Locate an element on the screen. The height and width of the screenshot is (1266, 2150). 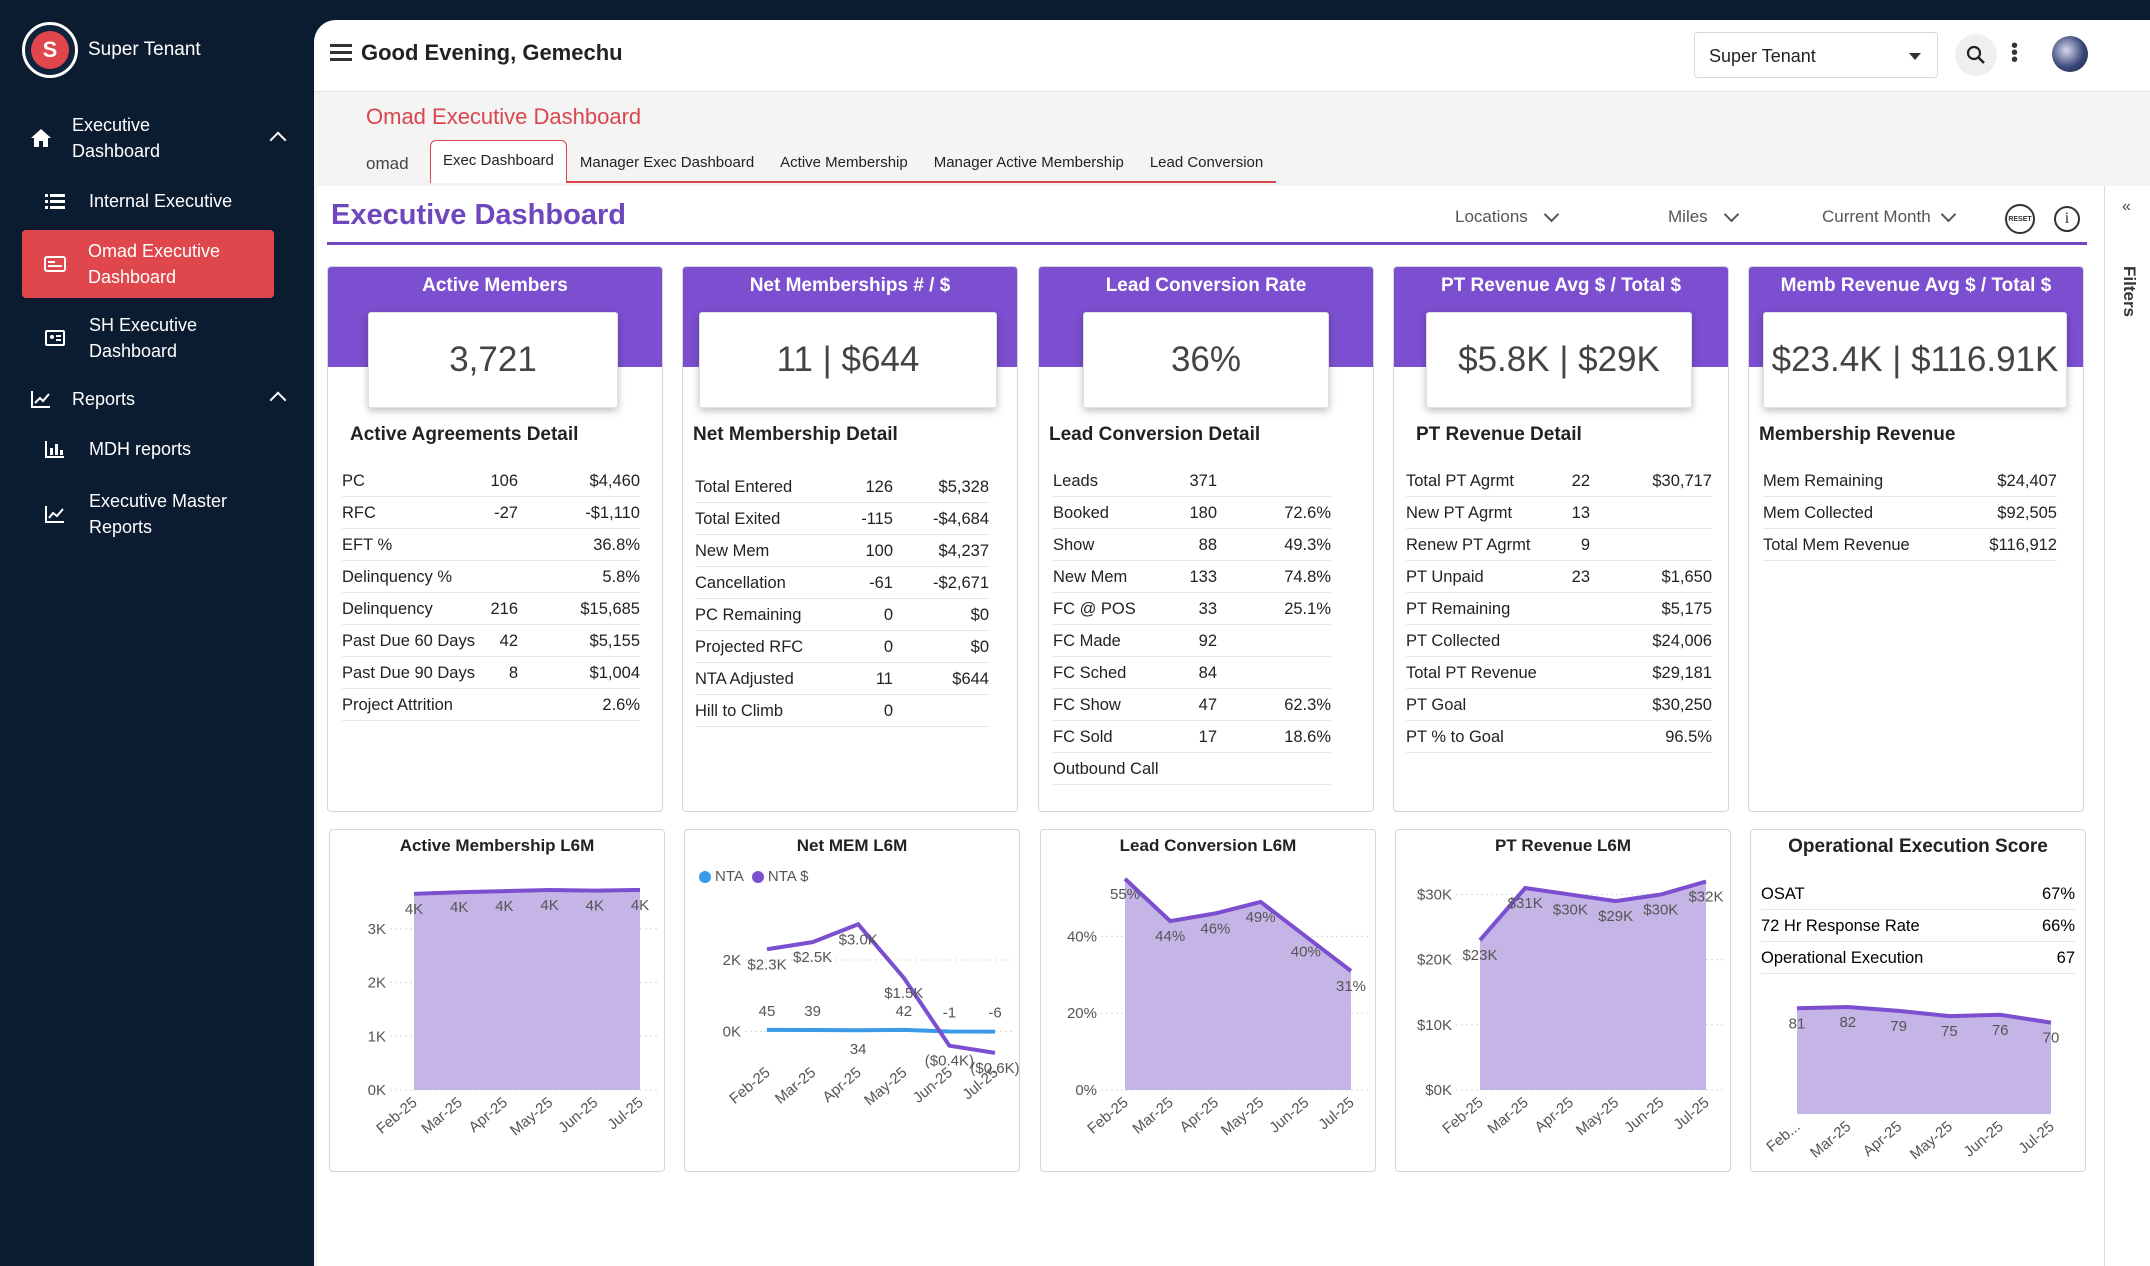
slicer-locations: Locations is located at coordinates (1507, 216).